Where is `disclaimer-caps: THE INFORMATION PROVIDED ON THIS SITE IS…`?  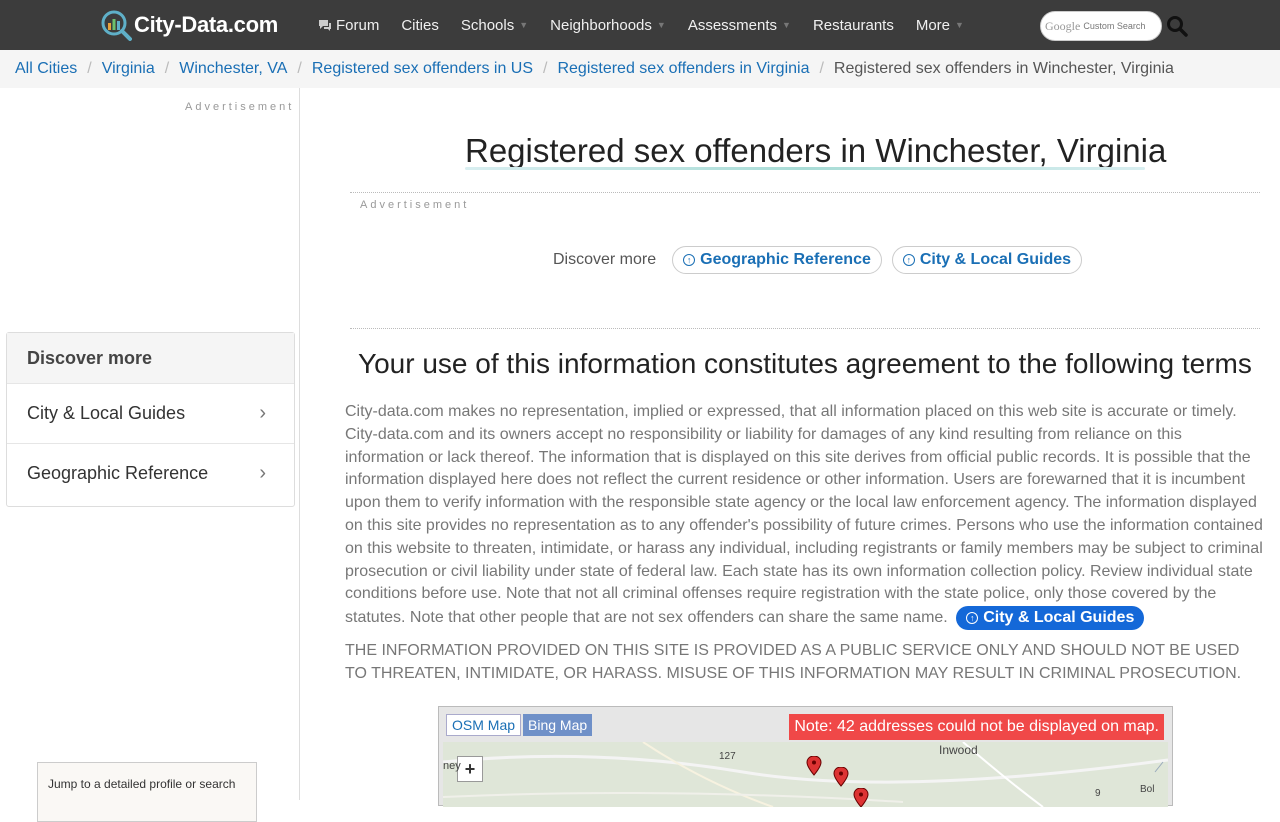 disclaimer-caps: THE INFORMATION PROVIDED ON THIS SITE IS… is located at coordinates (793, 662).